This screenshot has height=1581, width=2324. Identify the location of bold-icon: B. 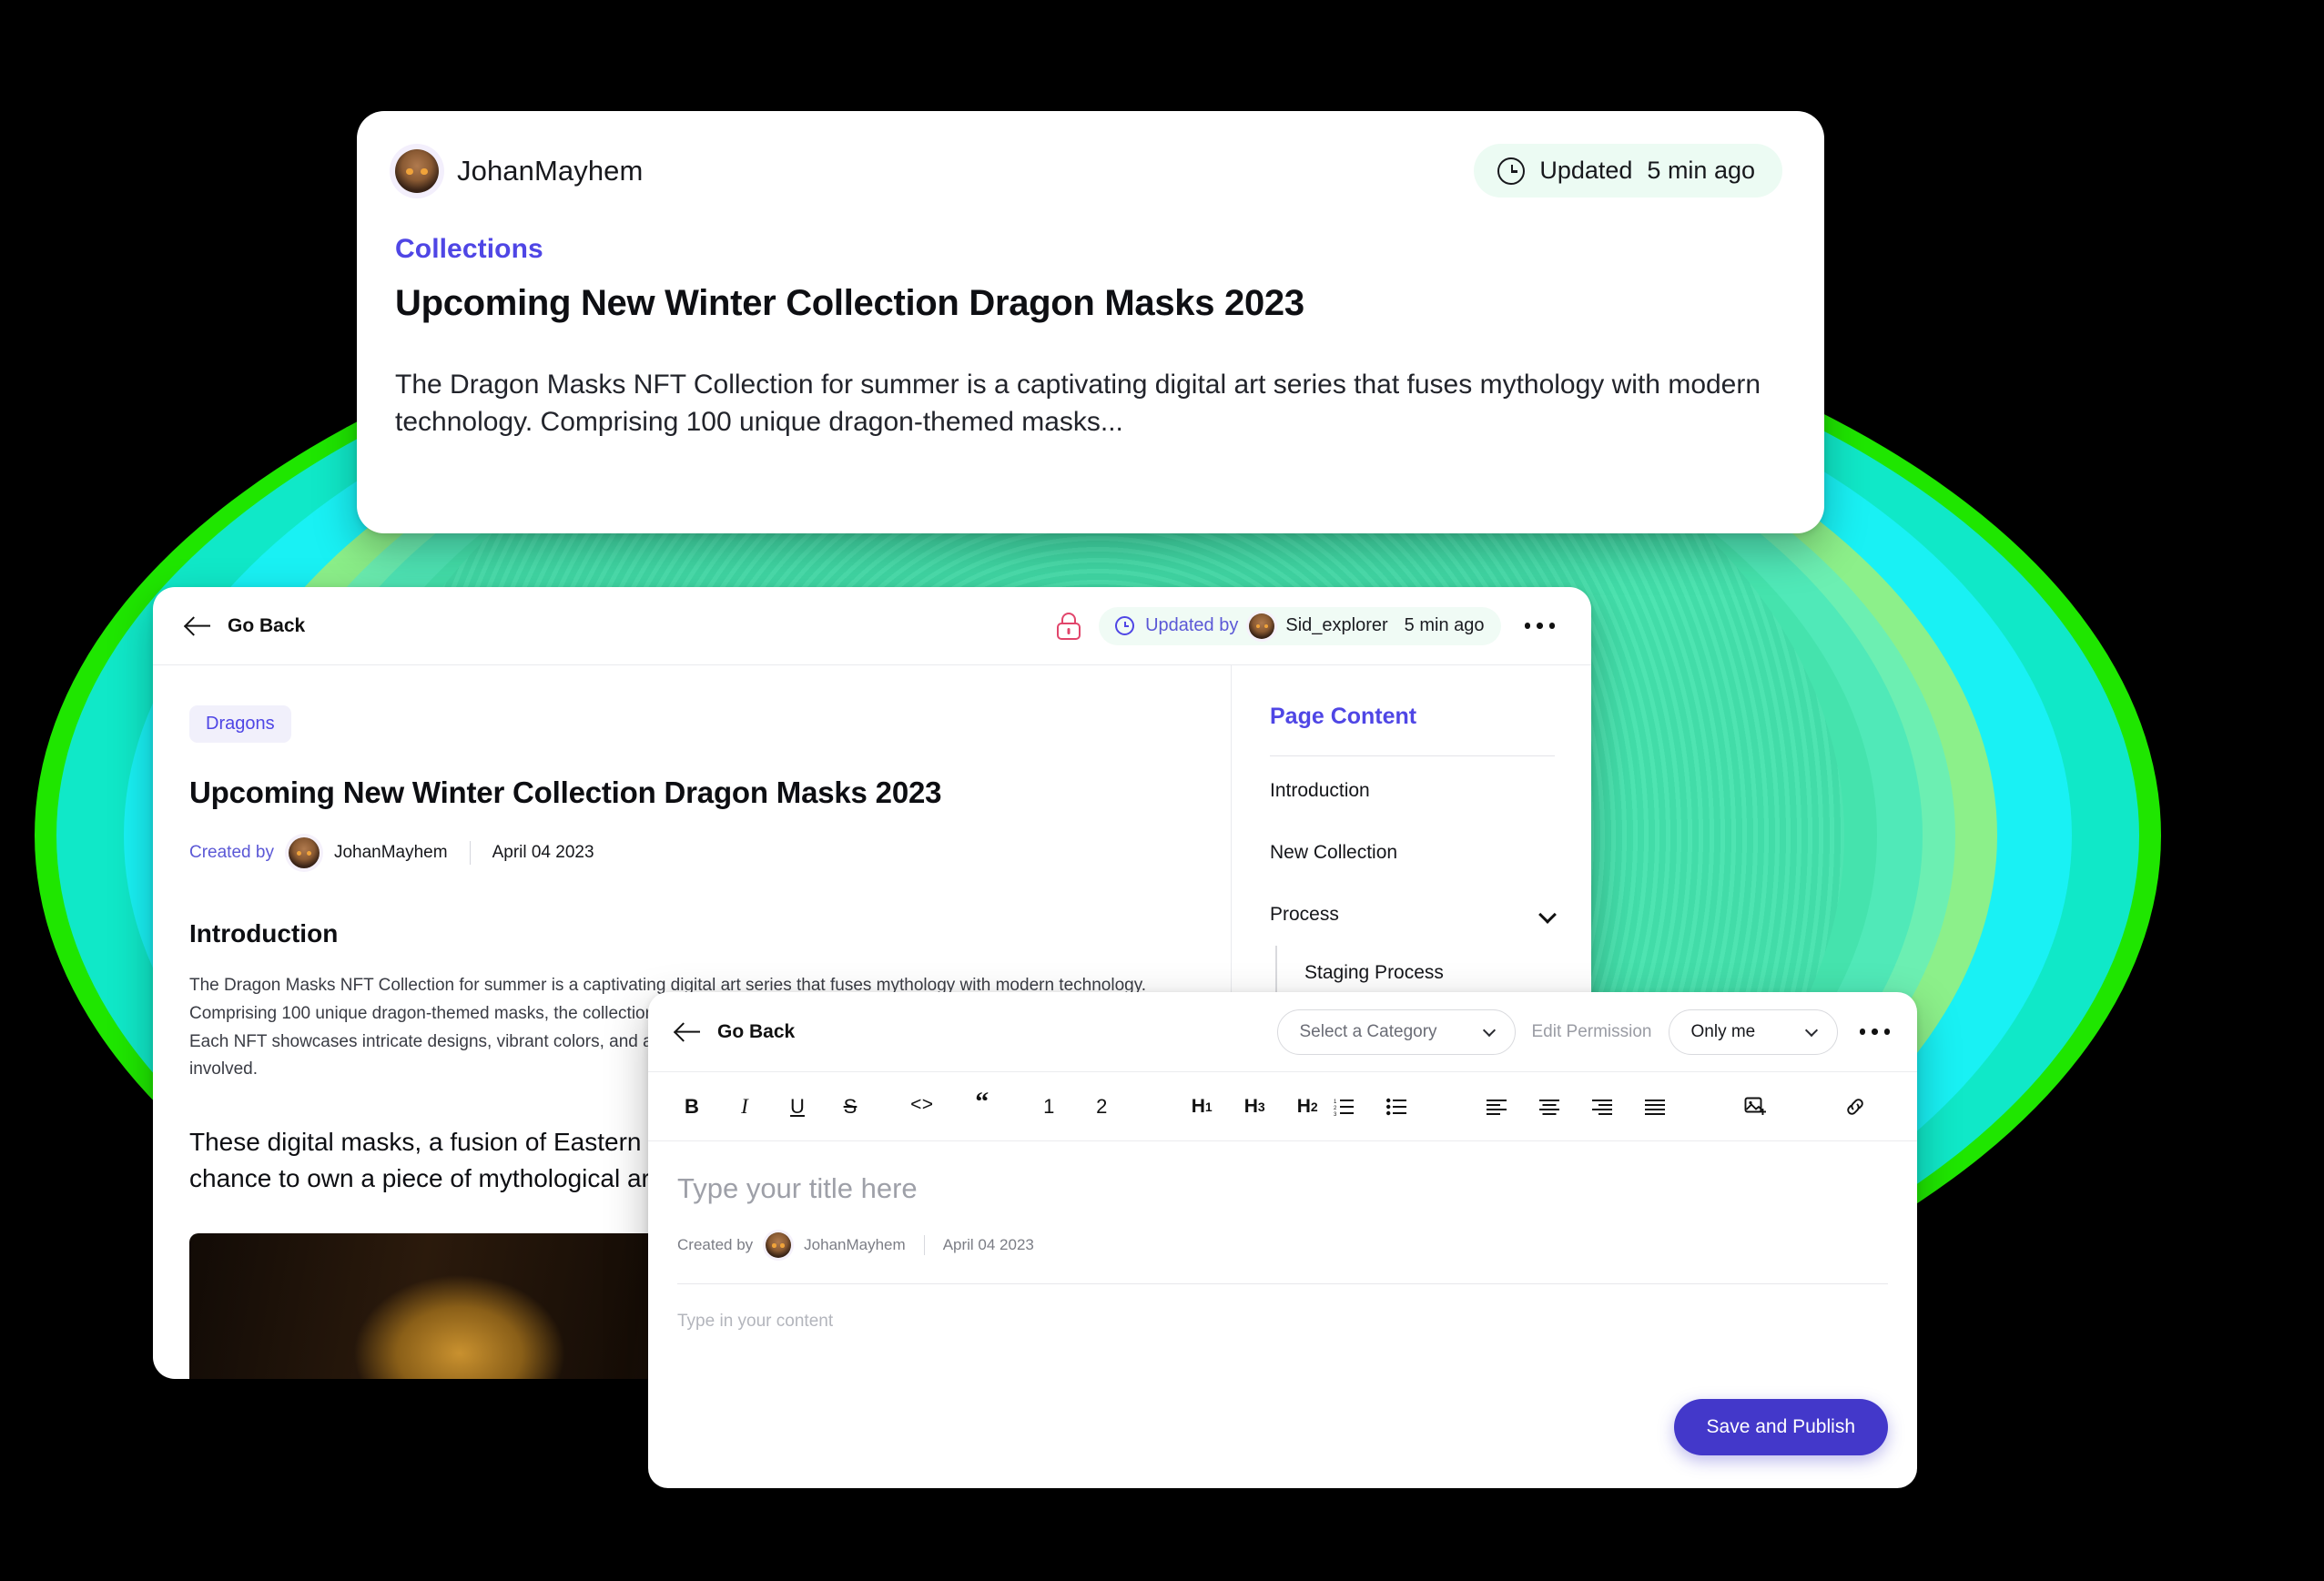
(692, 1107).